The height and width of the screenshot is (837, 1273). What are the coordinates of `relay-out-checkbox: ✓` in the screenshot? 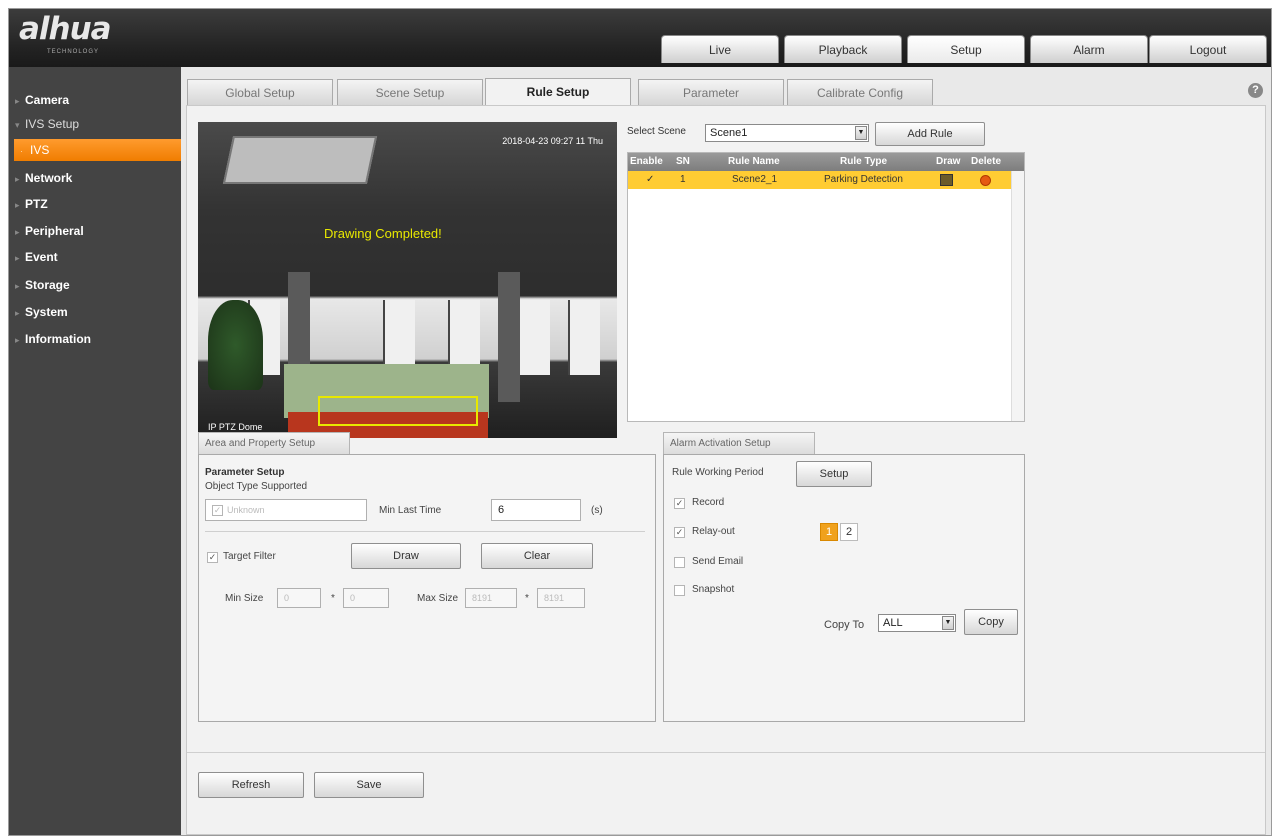 It's located at (679, 532).